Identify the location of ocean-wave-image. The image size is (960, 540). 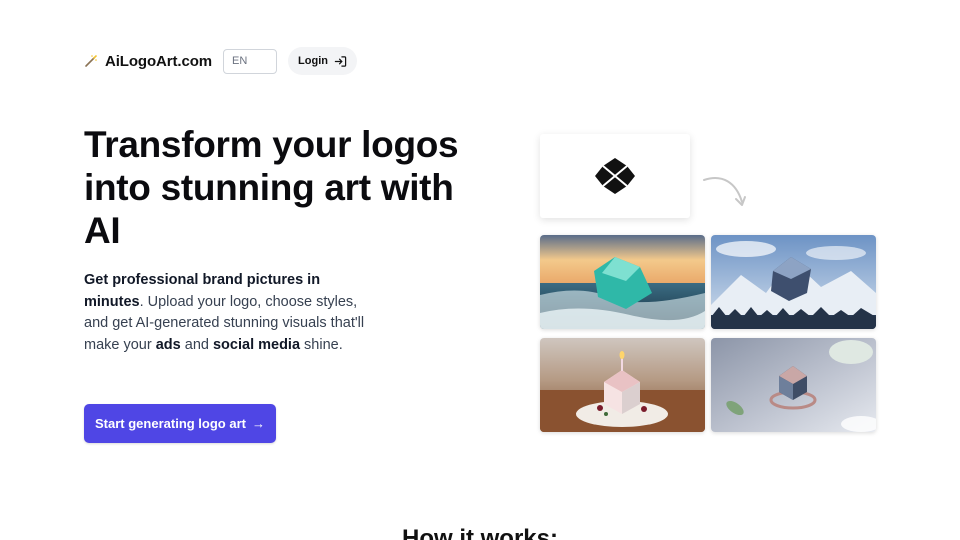
(622, 282).